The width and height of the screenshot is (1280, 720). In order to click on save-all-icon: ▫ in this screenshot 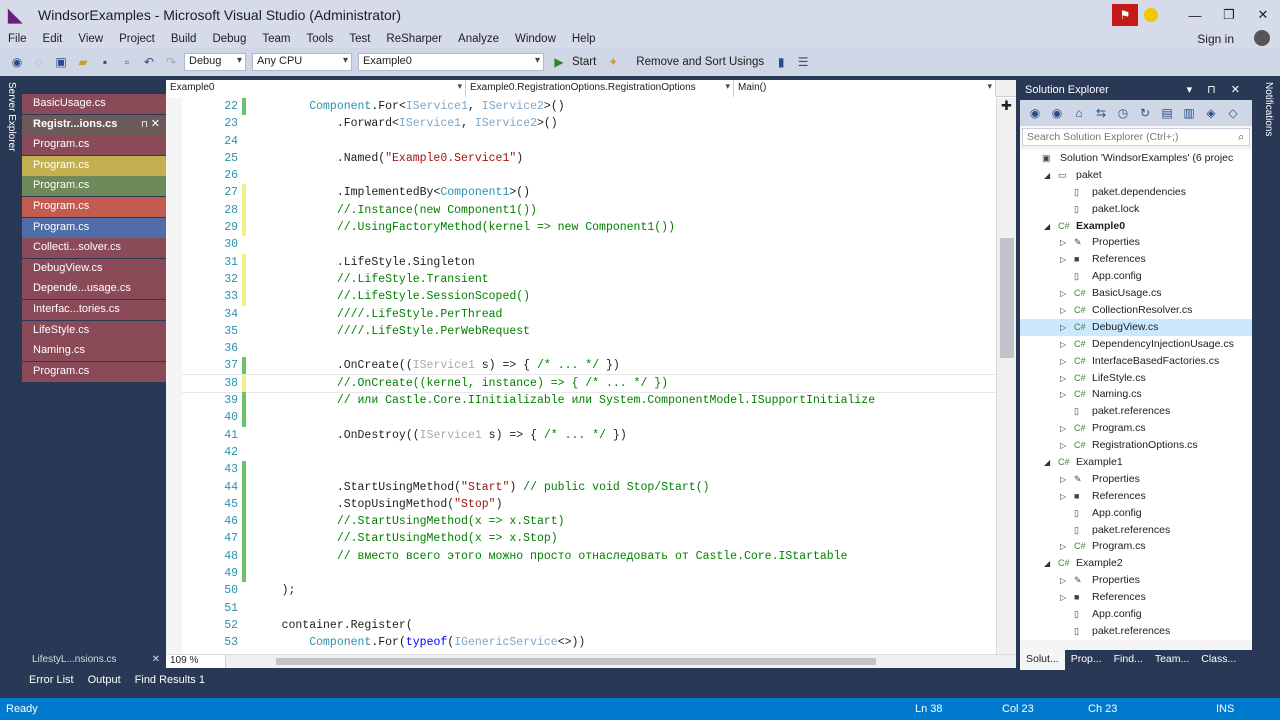, I will do `click(127, 62)`.